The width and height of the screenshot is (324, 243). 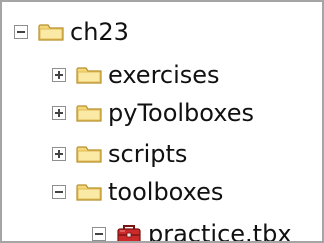 I want to click on tree-node-label: ch23, so click(x=99, y=32).